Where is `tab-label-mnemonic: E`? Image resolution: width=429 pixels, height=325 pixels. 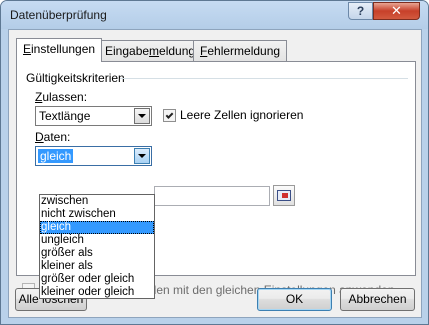
tab-label-mnemonic: E is located at coordinates (27, 49).